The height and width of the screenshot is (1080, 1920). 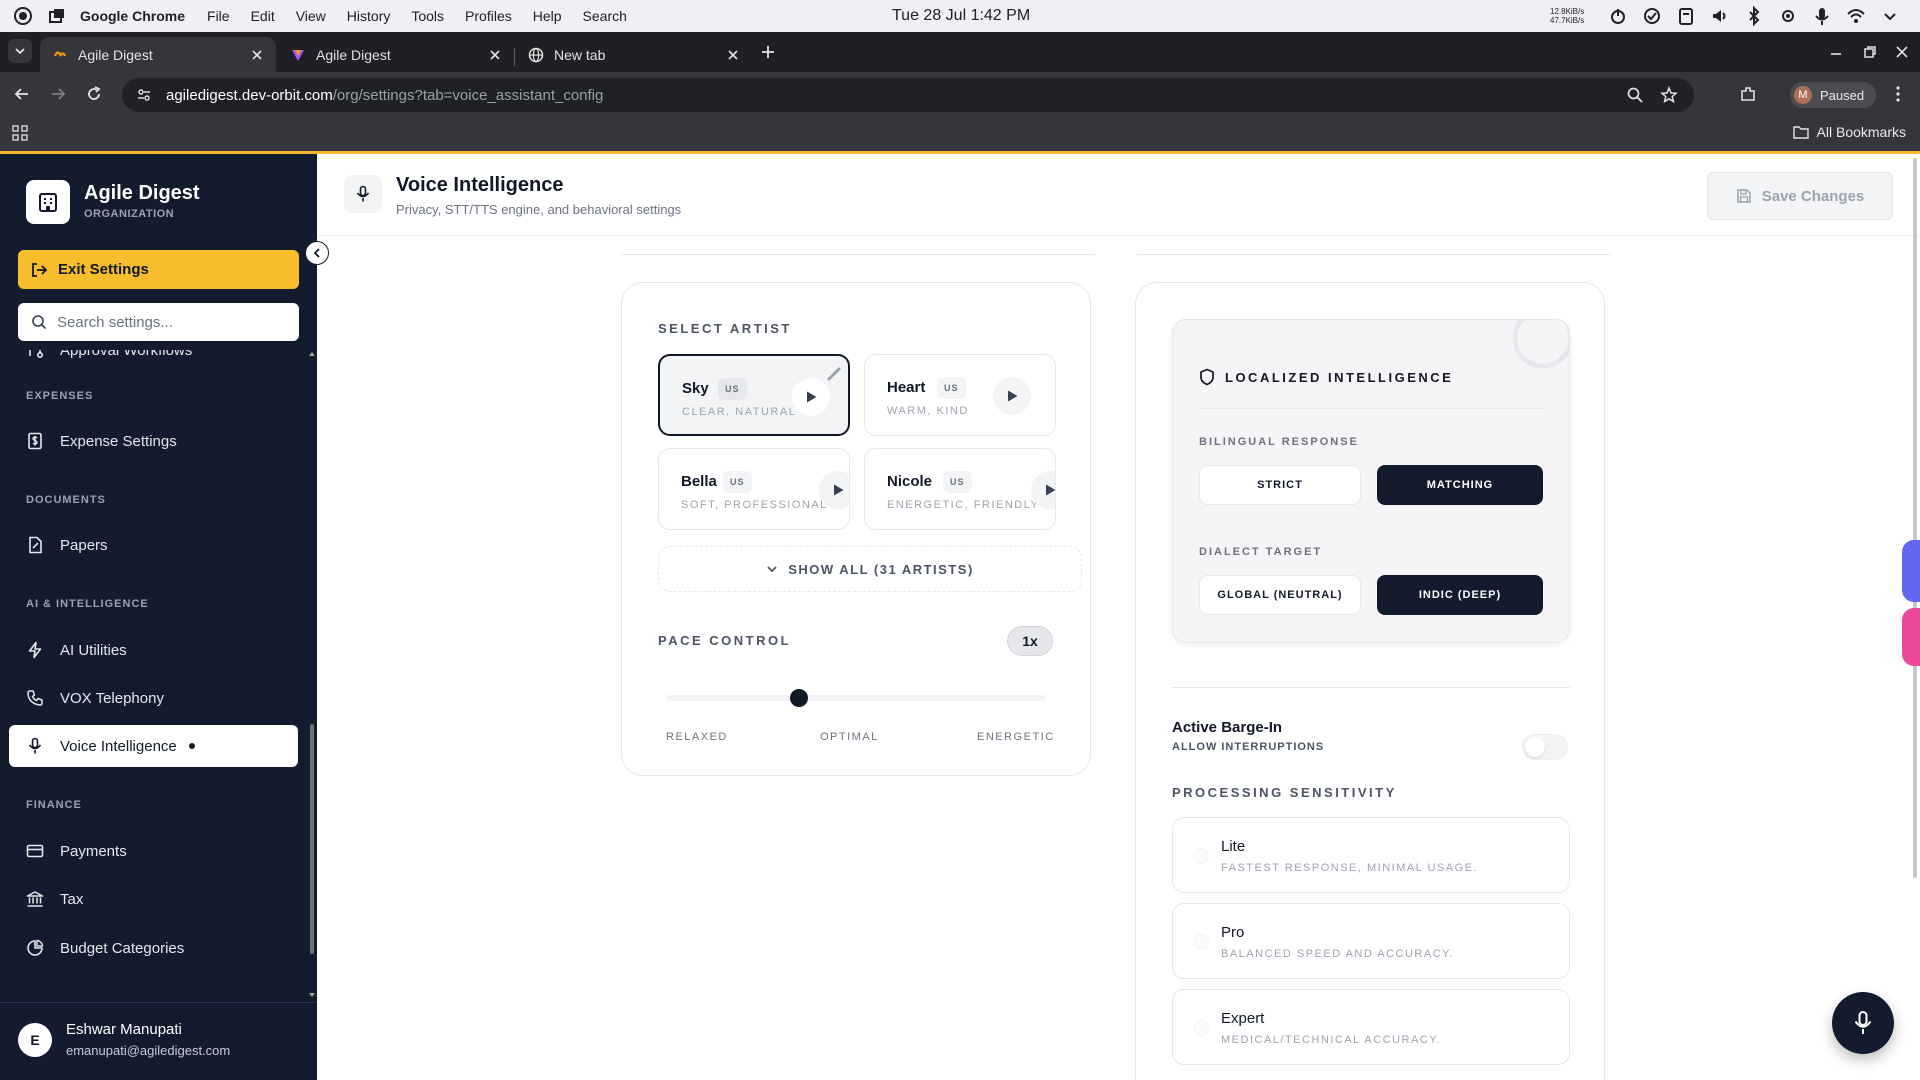 I want to click on sidebar-item-budget-categories: Budget Categories, so click(x=153, y=948).